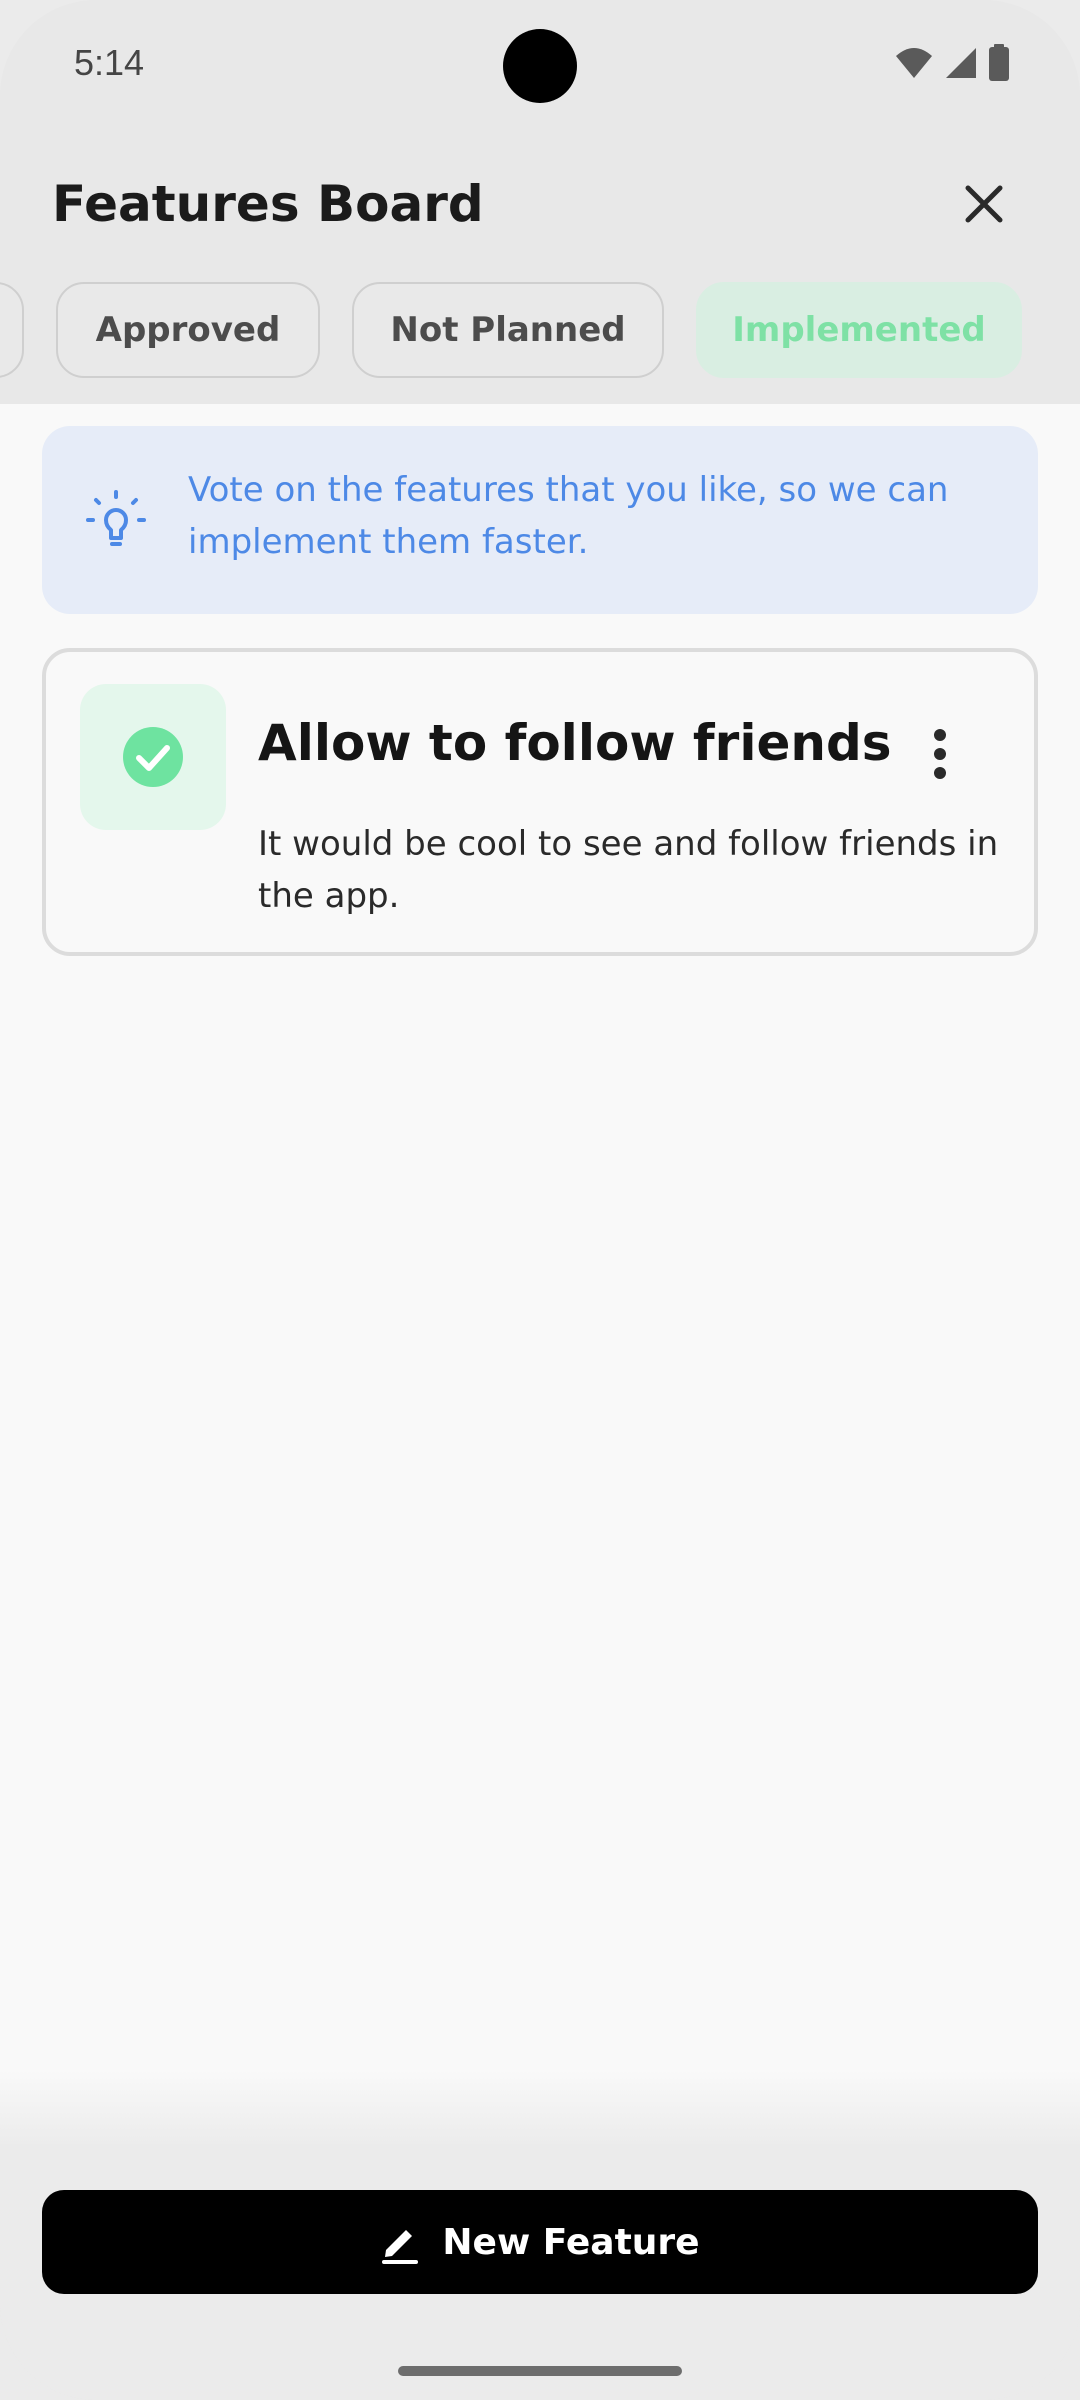  What do you see at coordinates (268, 204) in the screenshot?
I see `page-title: Features Board` at bounding box center [268, 204].